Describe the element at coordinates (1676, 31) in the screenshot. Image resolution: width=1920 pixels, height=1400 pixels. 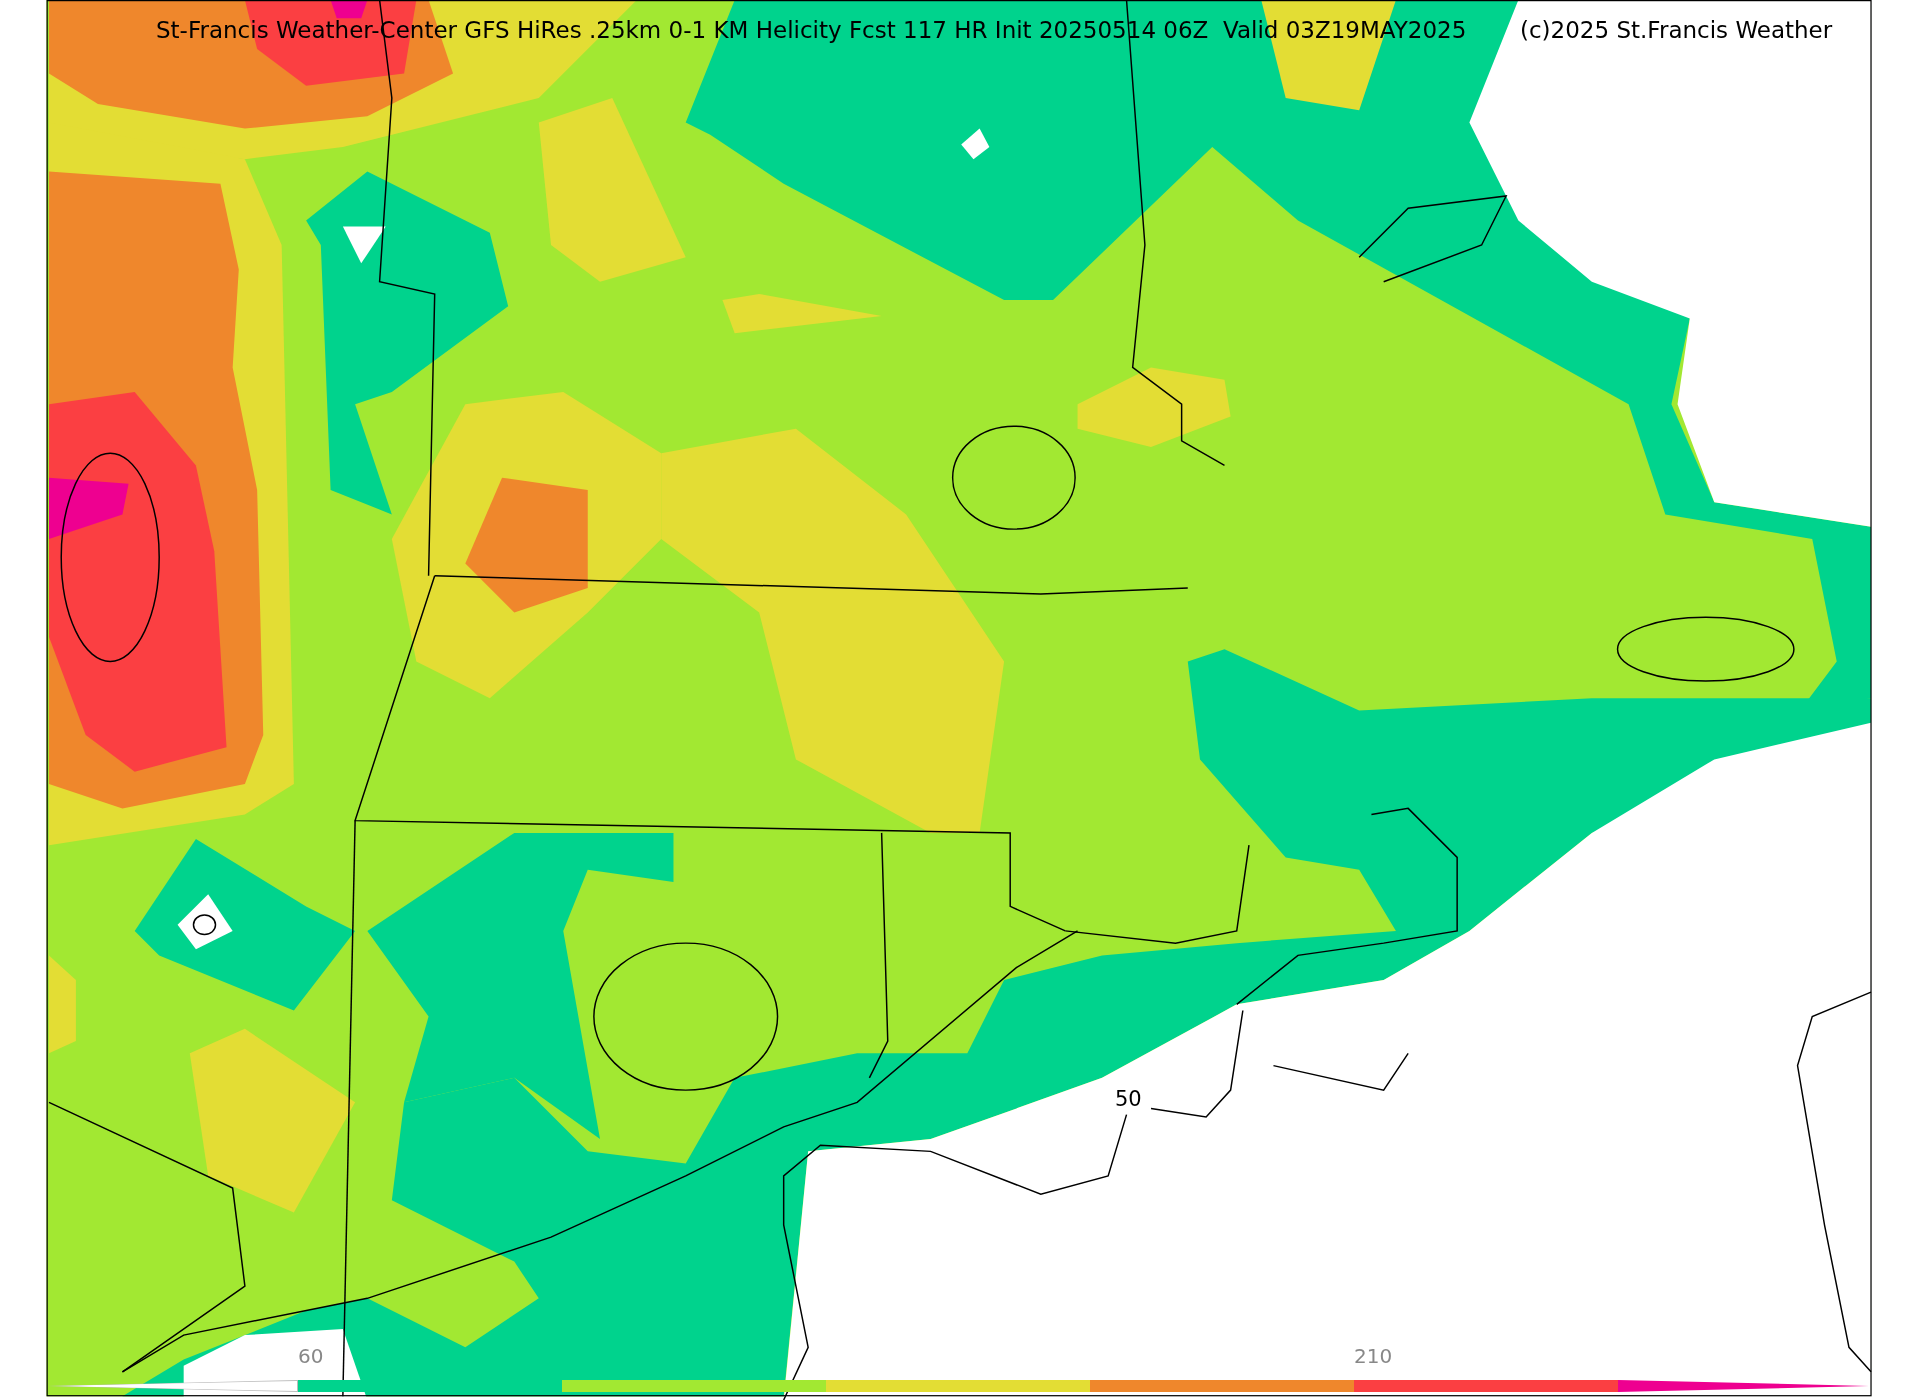
I see `copyright-text: (c)2025 St.Francis Weather` at that location.